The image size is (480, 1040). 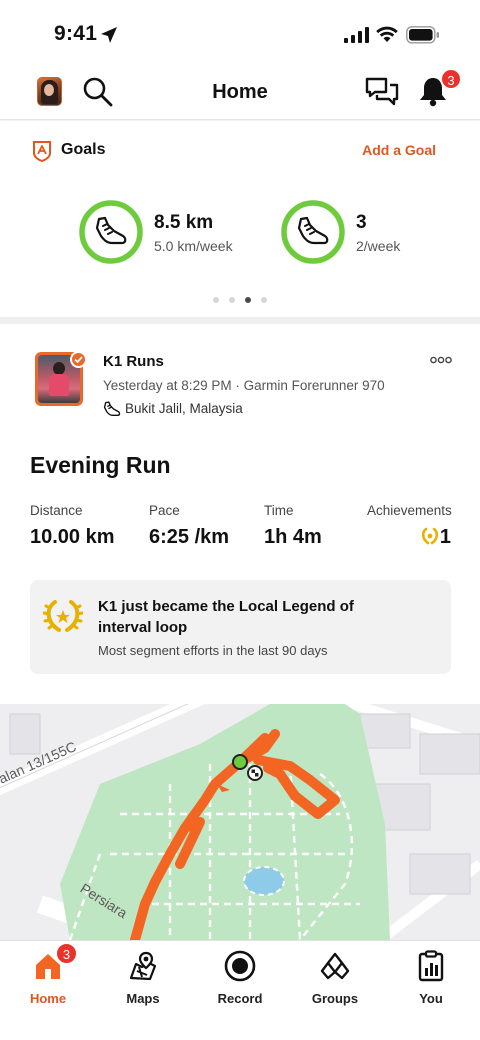 What do you see at coordinates (279, 510) in the screenshot?
I see `stat-label: Time` at bounding box center [279, 510].